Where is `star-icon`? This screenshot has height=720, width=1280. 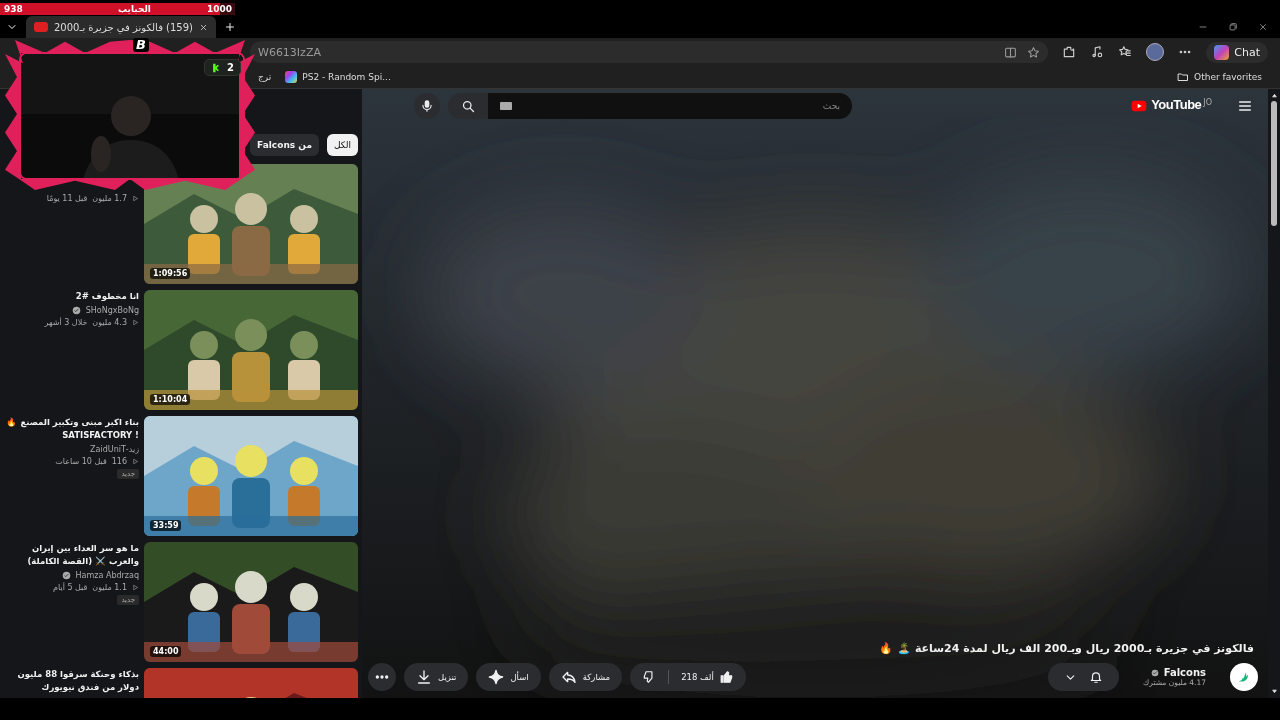
star-icon is located at coordinates (1034, 52).